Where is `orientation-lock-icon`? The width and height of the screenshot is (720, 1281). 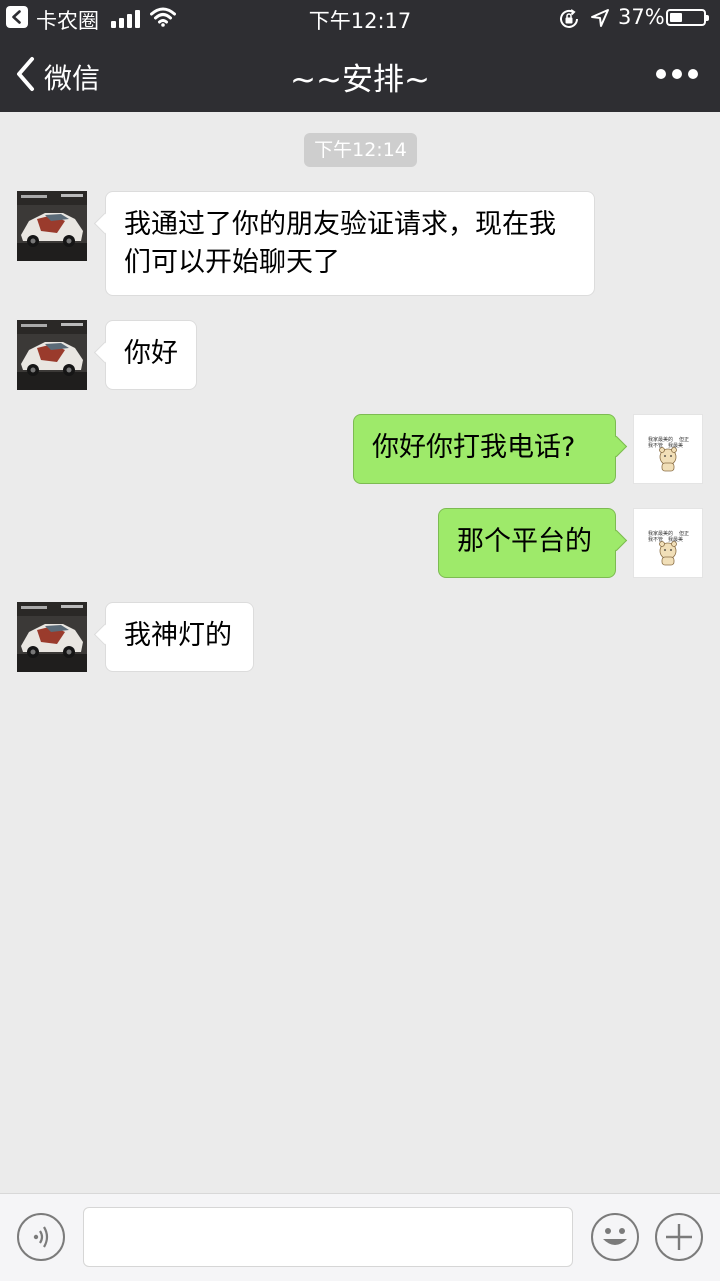 orientation-lock-icon is located at coordinates (569, 21).